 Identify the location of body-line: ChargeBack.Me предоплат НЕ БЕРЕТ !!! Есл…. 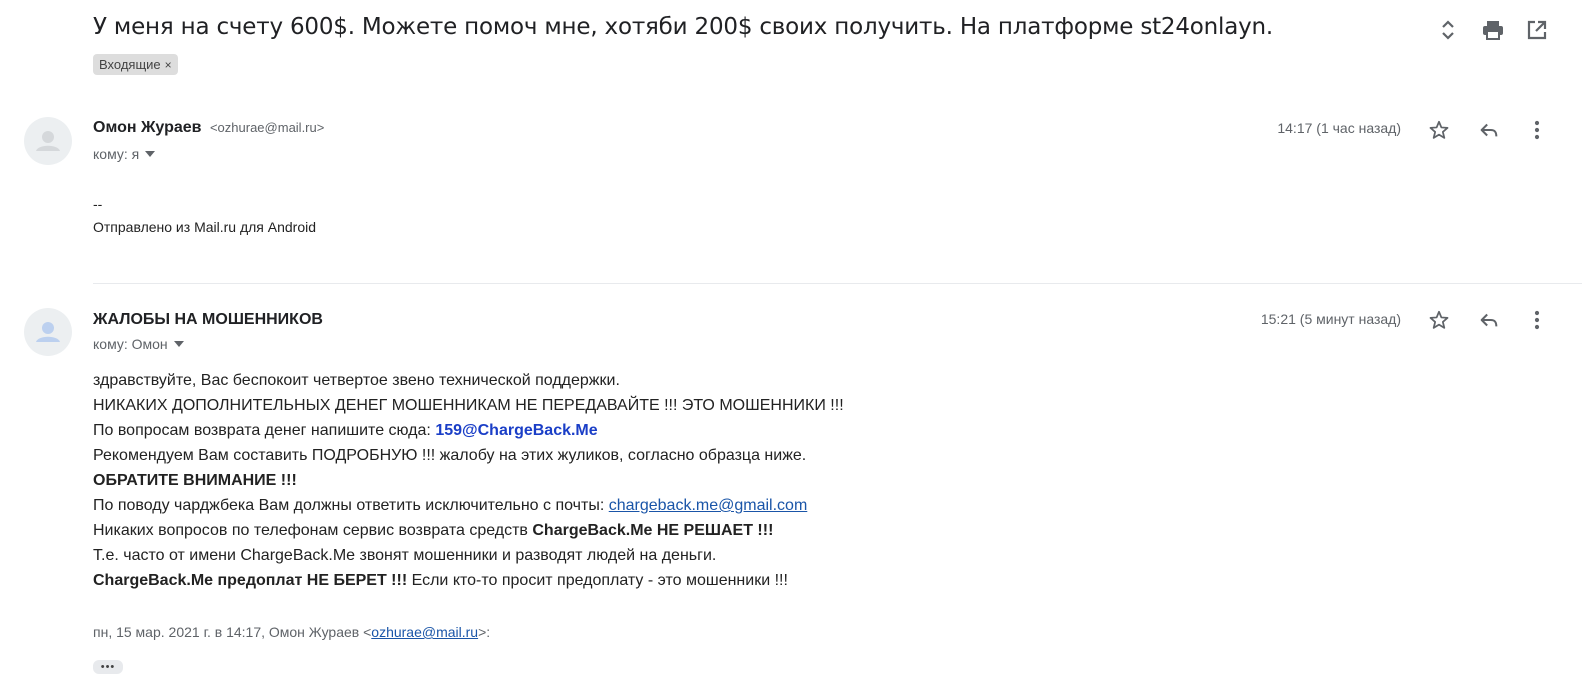
(468, 580).